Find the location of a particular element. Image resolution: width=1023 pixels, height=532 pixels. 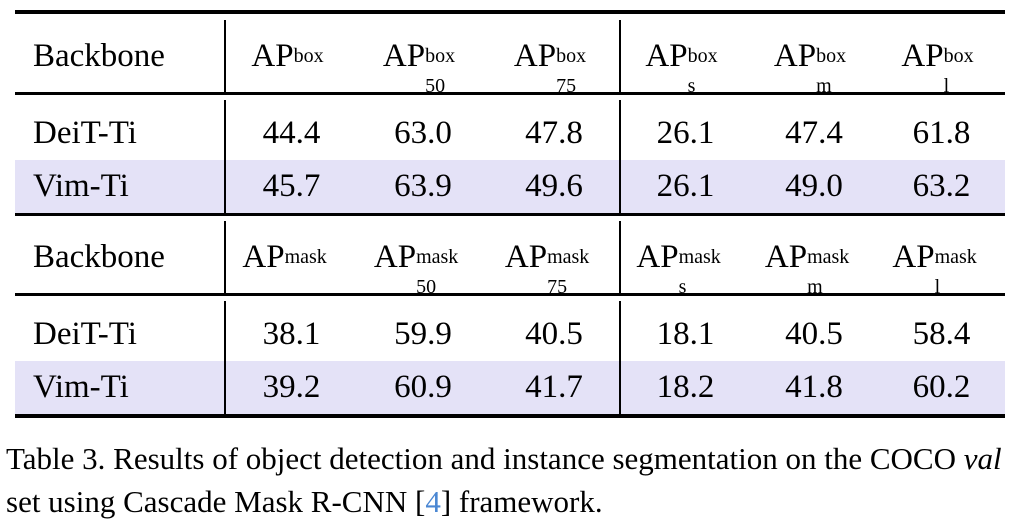

header-cell-apl-box: AP box l is located at coordinates (941, 58).